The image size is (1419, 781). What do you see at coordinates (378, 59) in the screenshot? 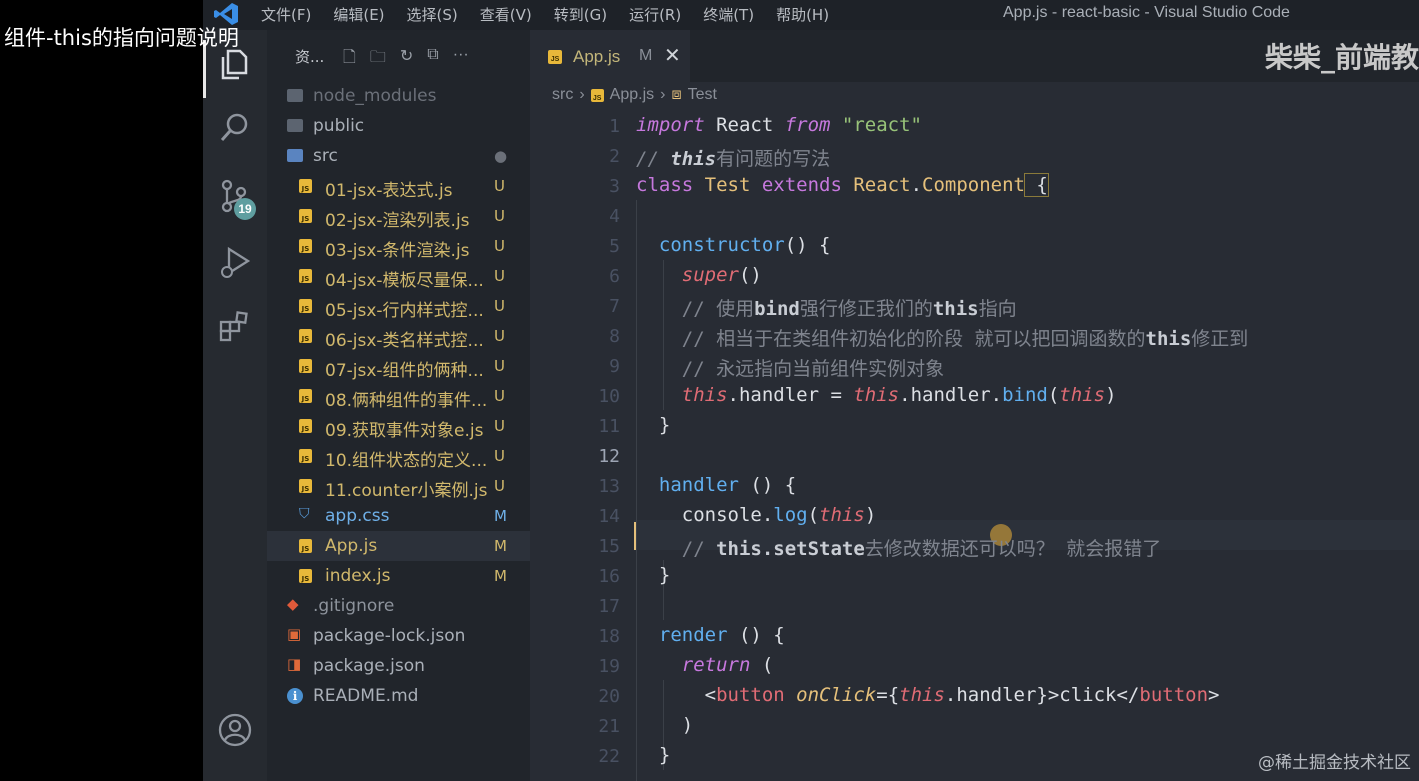
I see `new-folder-icon: 🗀` at bounding box center [378, 59].